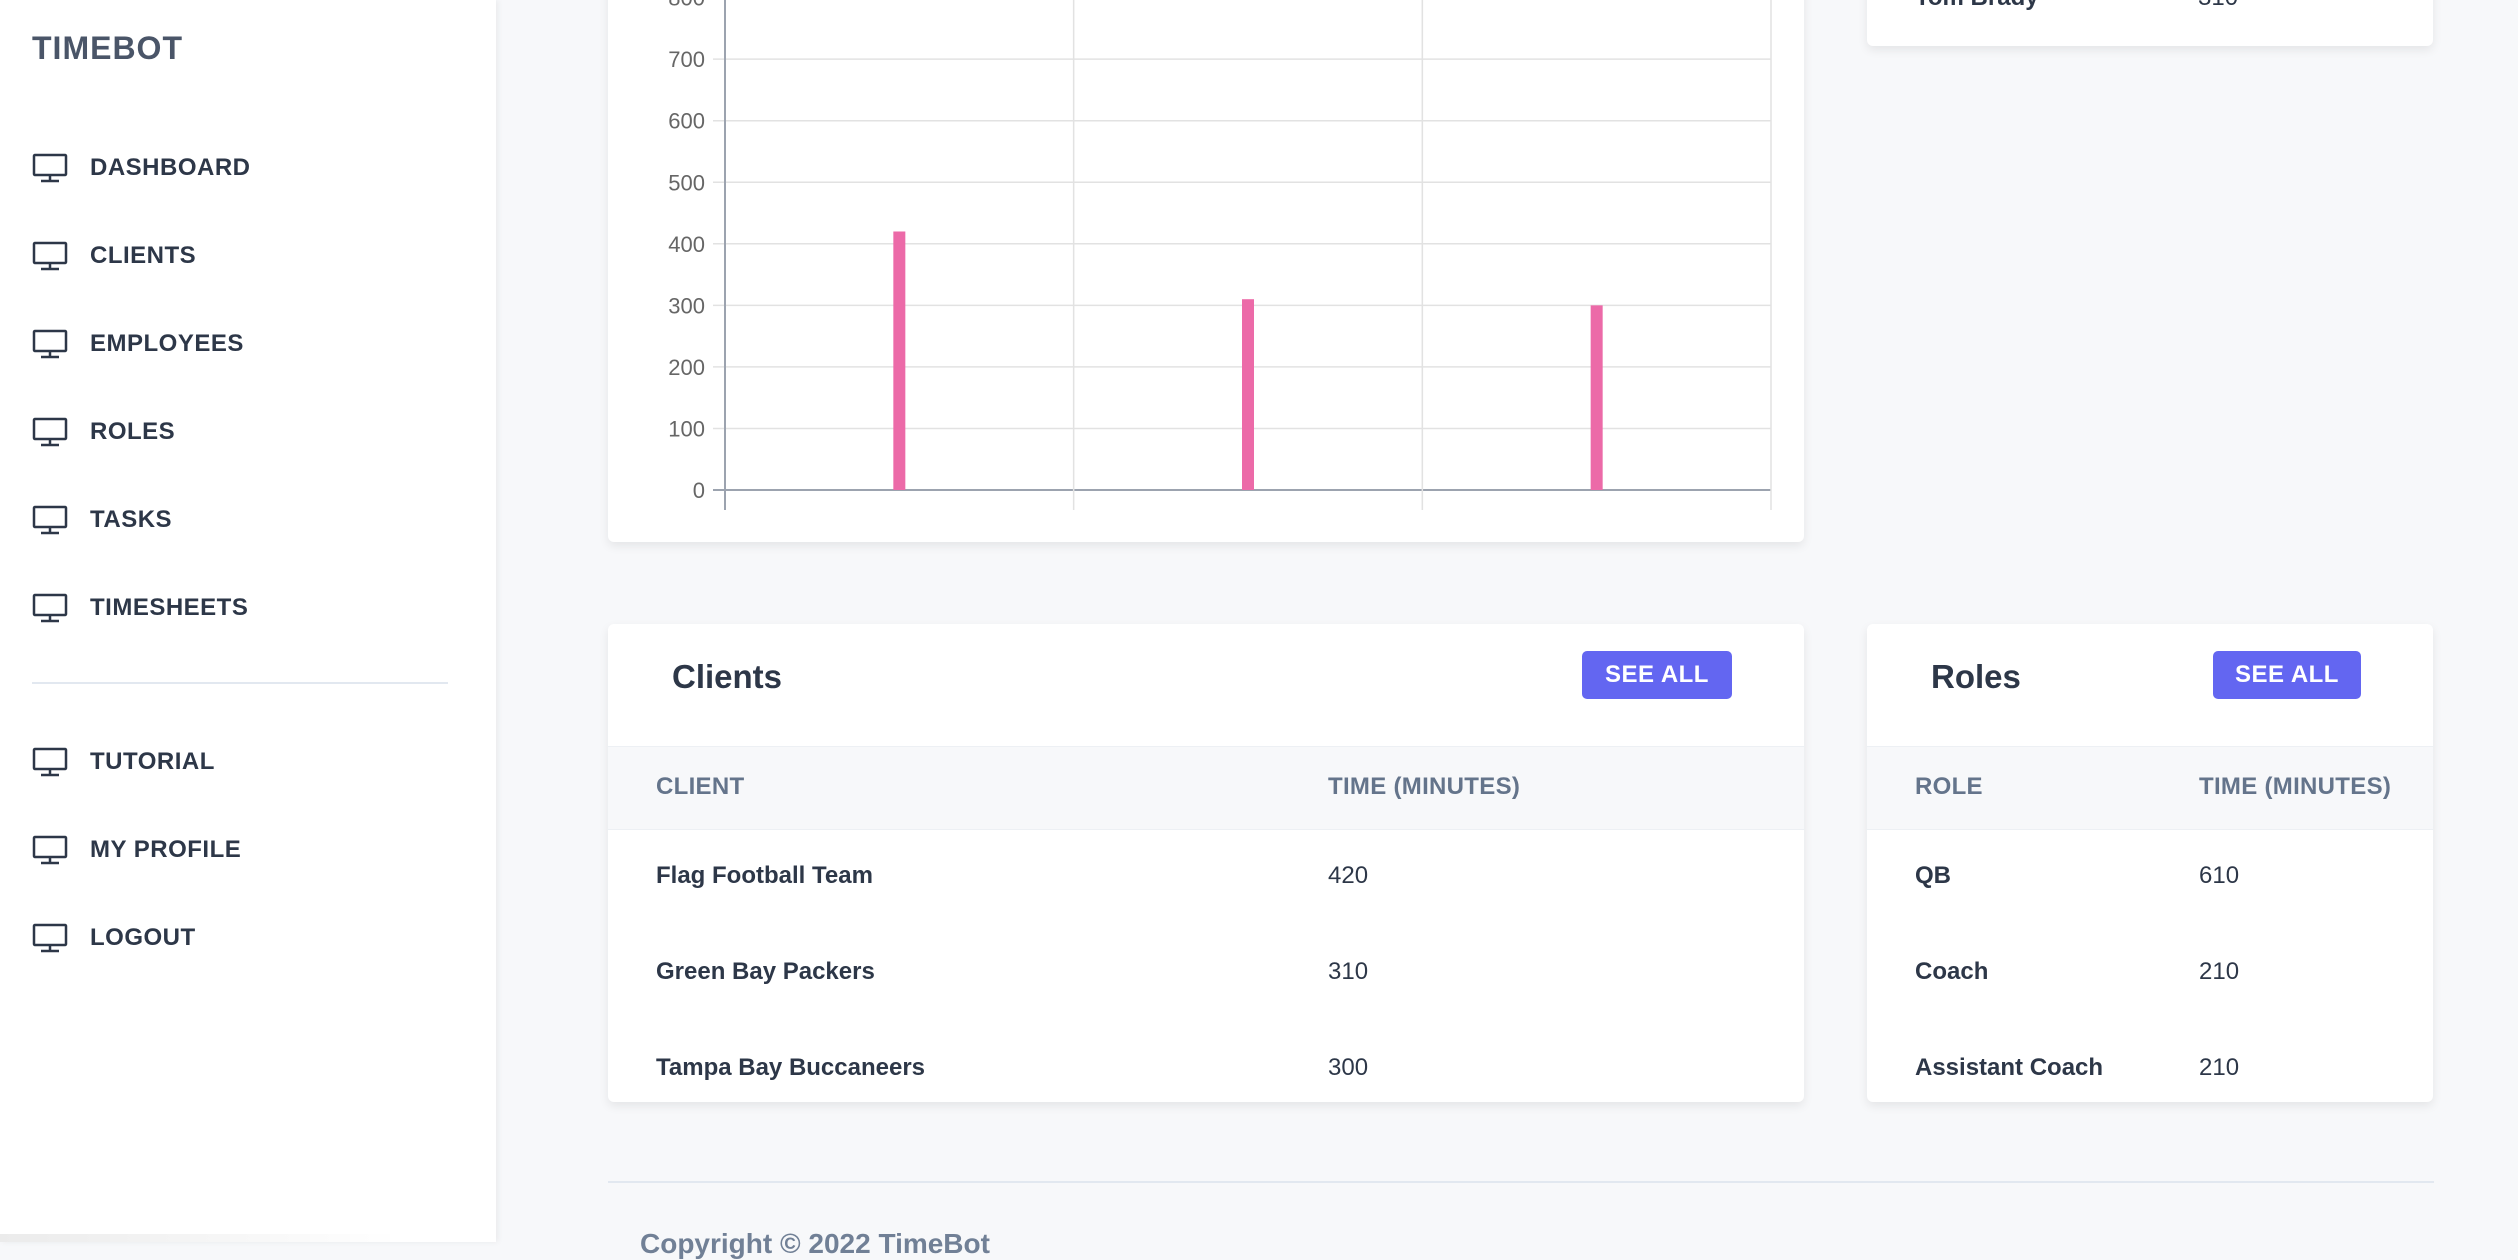 This screenshot has height=1260, width=2518. What do you see at coordinates (152, 761) in the screenshot?
I see `sidebar-item-label: TUTORIAL` at bounding box center [152, 761].